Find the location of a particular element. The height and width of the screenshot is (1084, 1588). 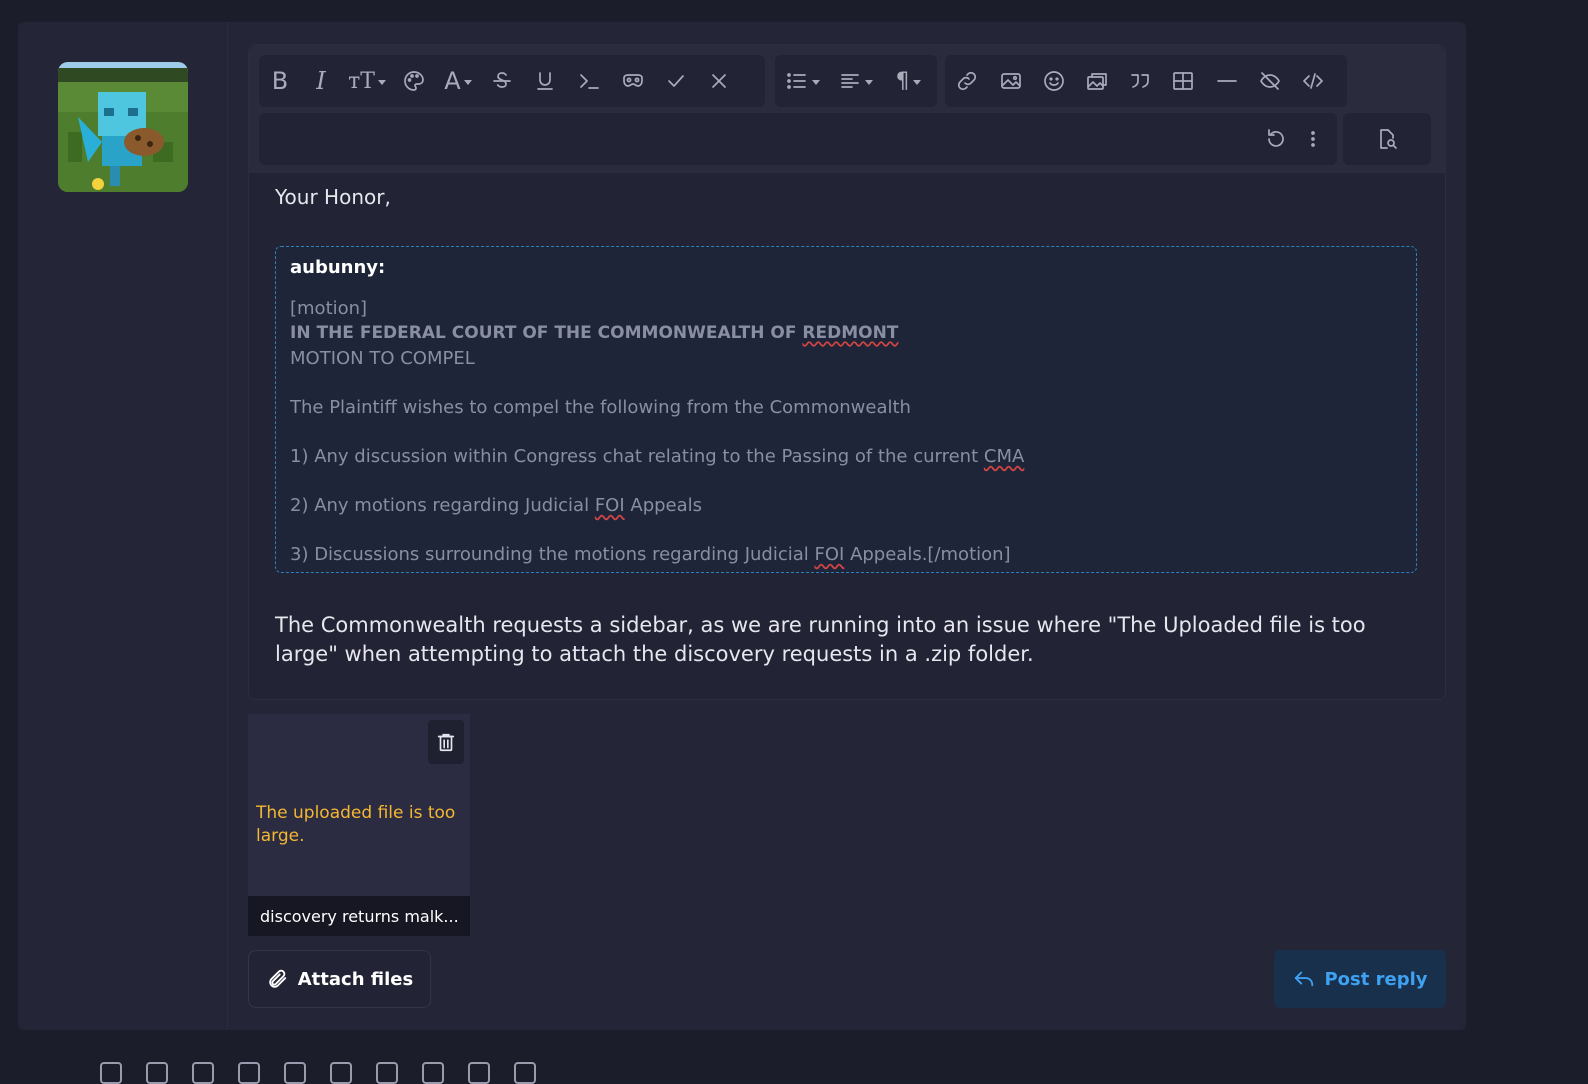

table-button is located at coordinates (1183, 81).